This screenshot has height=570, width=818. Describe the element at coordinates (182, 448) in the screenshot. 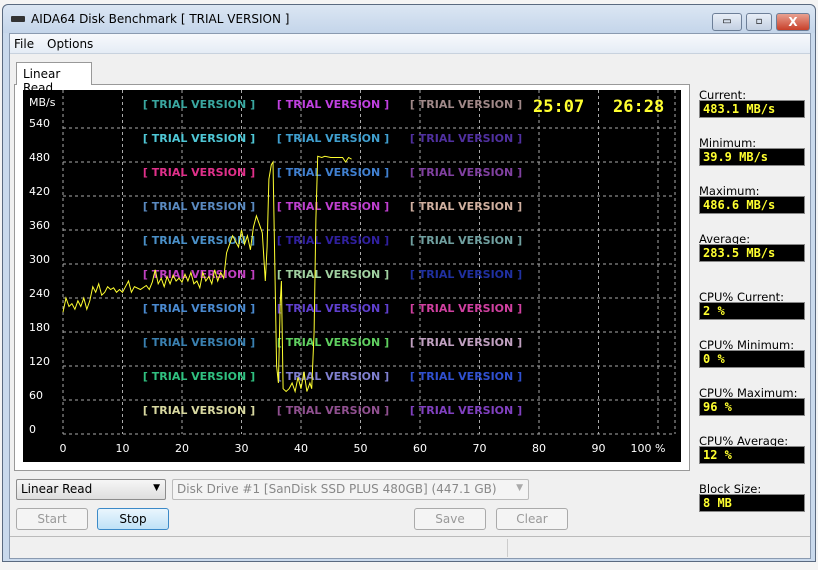

I see `x-tick-label: 20` at that location.